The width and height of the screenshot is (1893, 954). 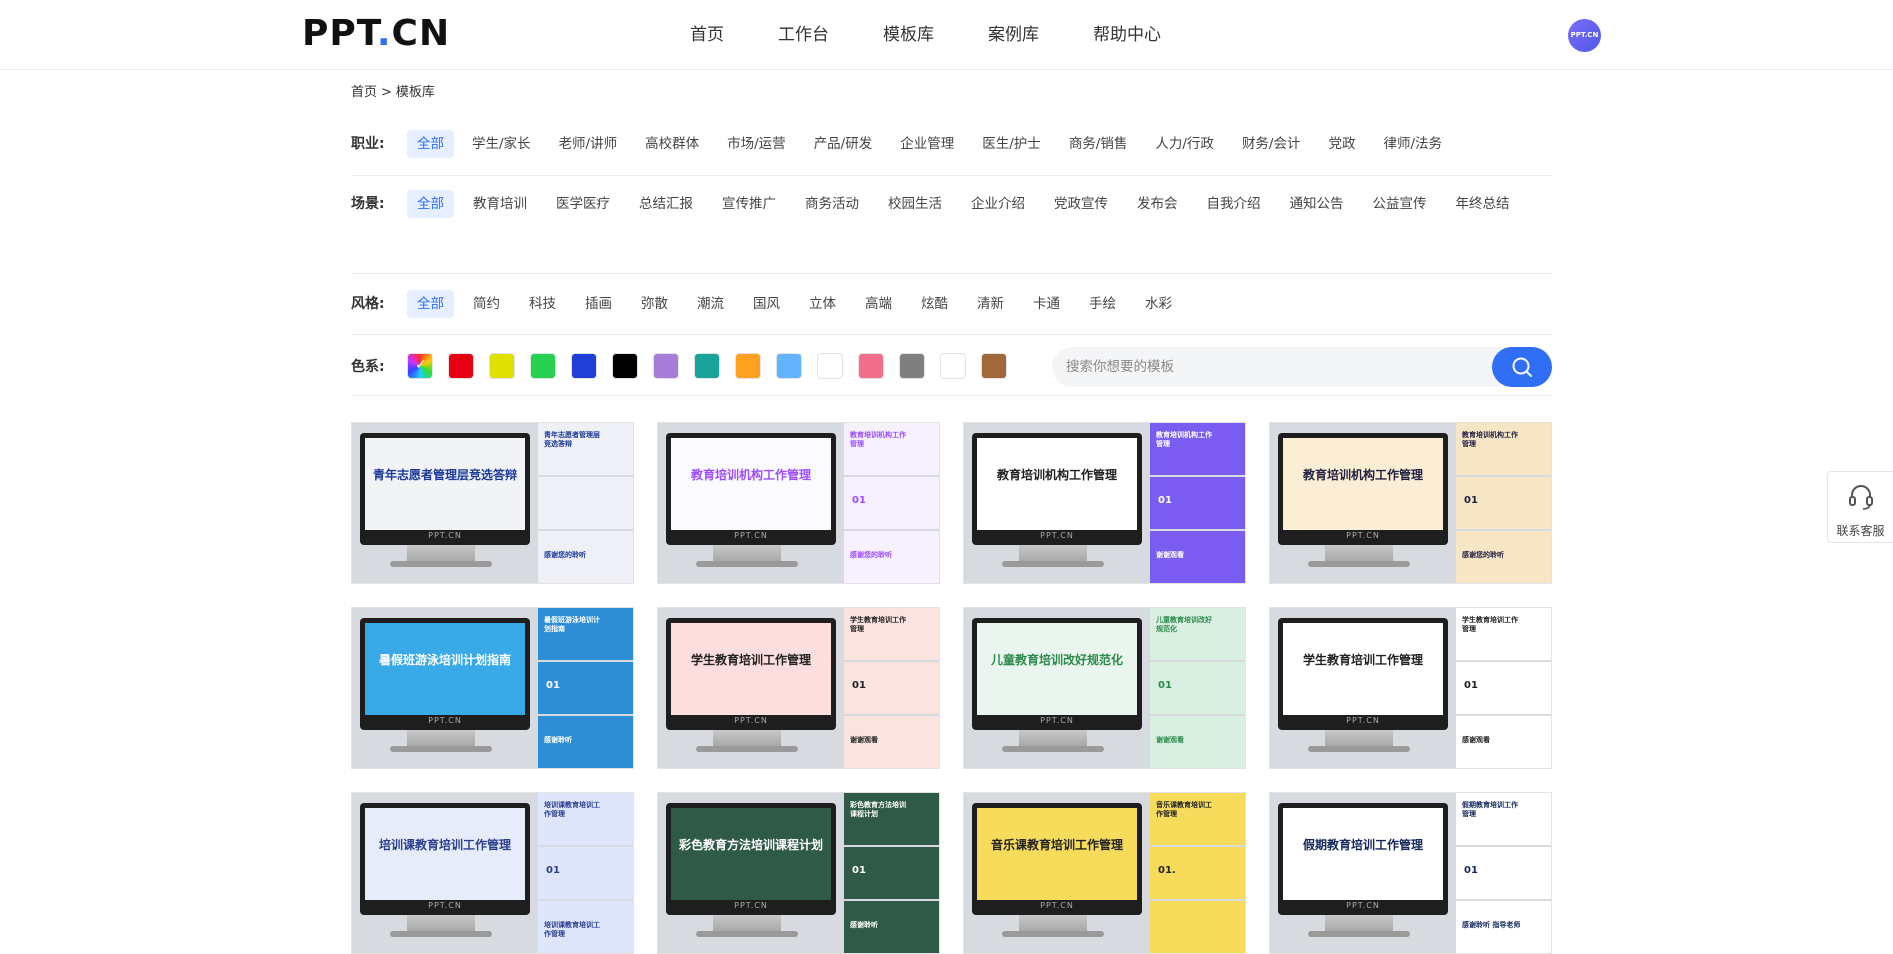 I want to click on thumb-number: 01, so click(x=1165, y=500).